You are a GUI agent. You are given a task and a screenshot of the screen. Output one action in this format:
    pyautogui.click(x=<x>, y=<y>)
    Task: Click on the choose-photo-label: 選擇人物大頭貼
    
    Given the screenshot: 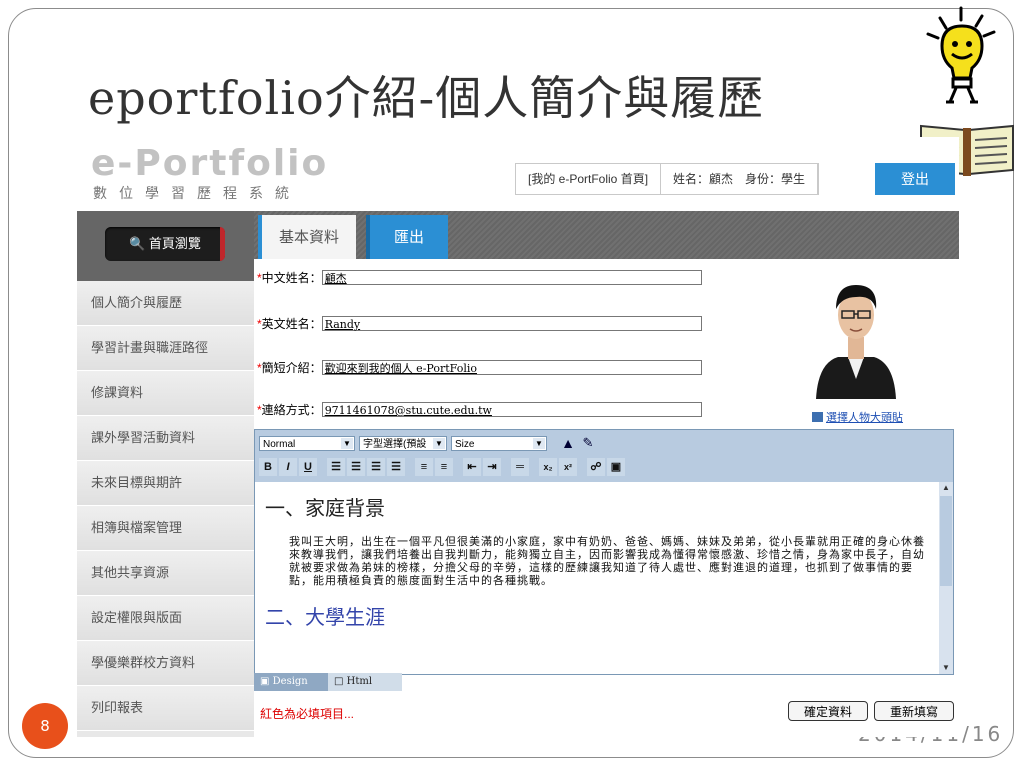 What is the action you would take?
    pyautogui.click(x=864, y=418)
    